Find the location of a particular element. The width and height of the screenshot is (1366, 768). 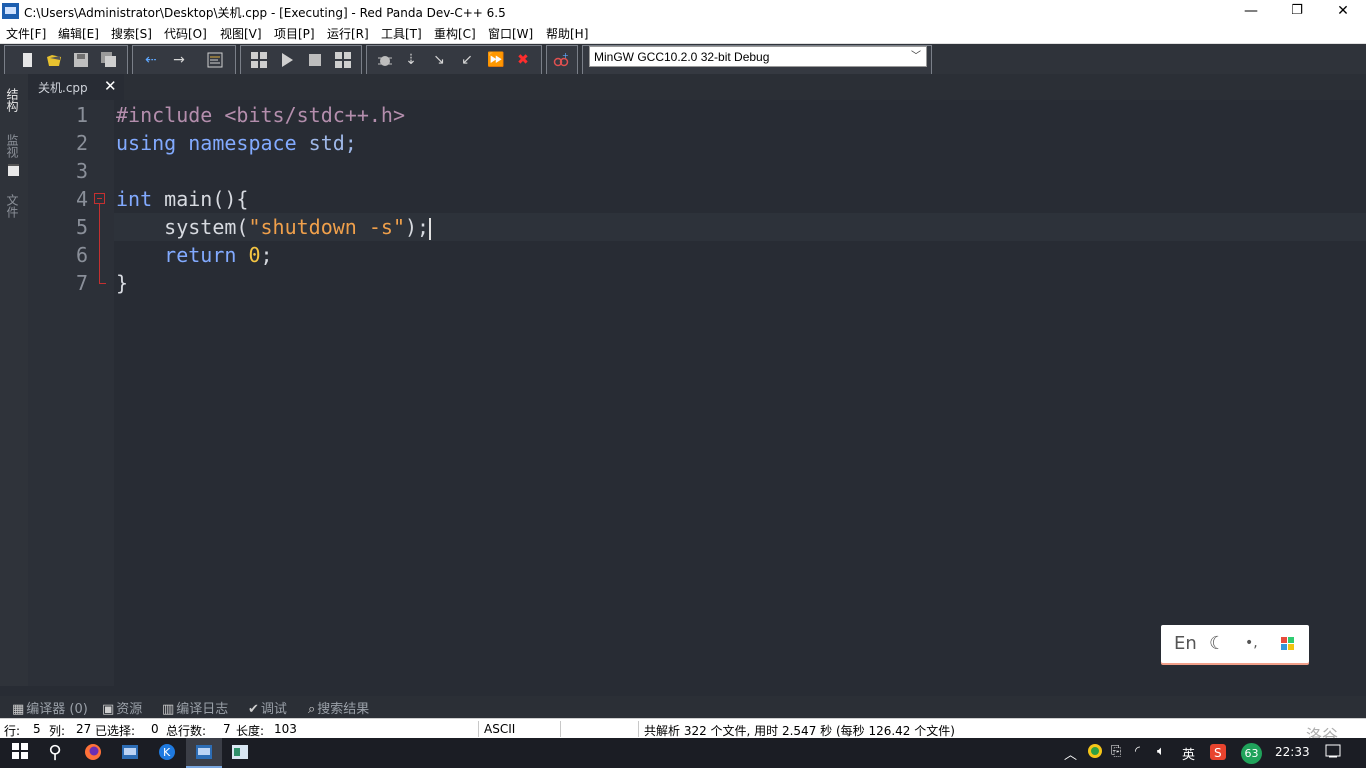

action-center-icon is located at coordinates (1333, 753).